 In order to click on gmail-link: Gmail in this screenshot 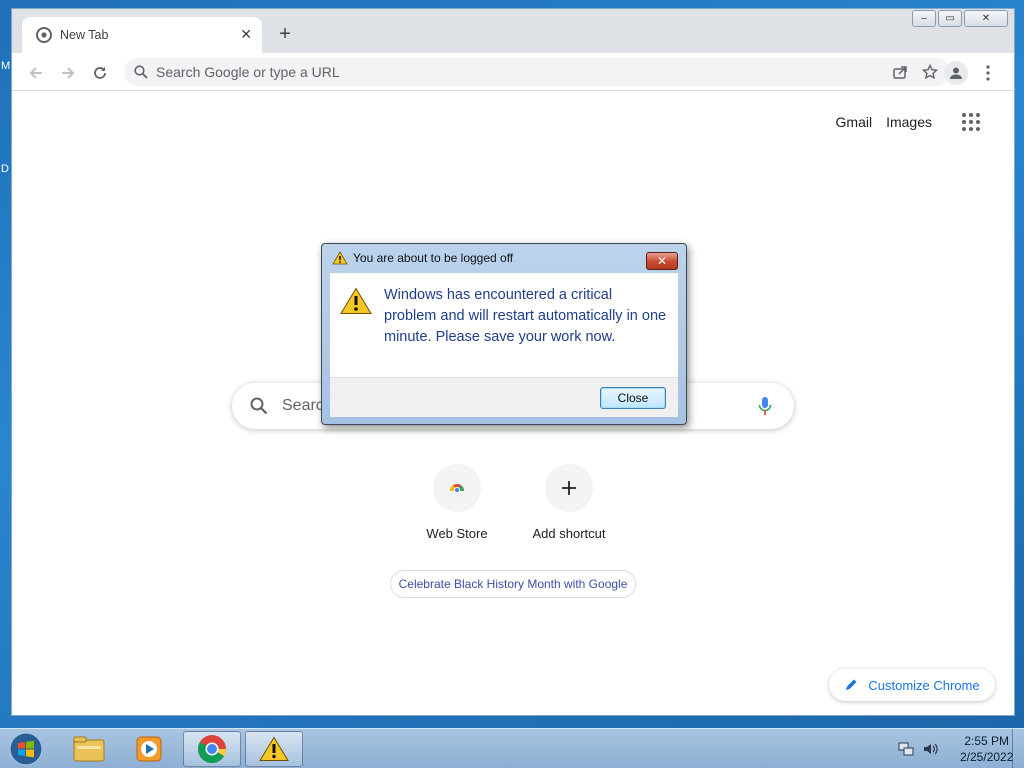, I will do `click(854, 122)`.